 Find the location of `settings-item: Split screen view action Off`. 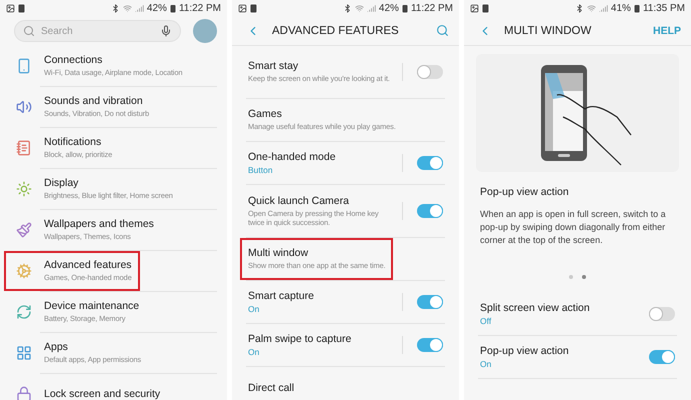

settings-item: Split screen view action Off is located at coordinates (577, 314).